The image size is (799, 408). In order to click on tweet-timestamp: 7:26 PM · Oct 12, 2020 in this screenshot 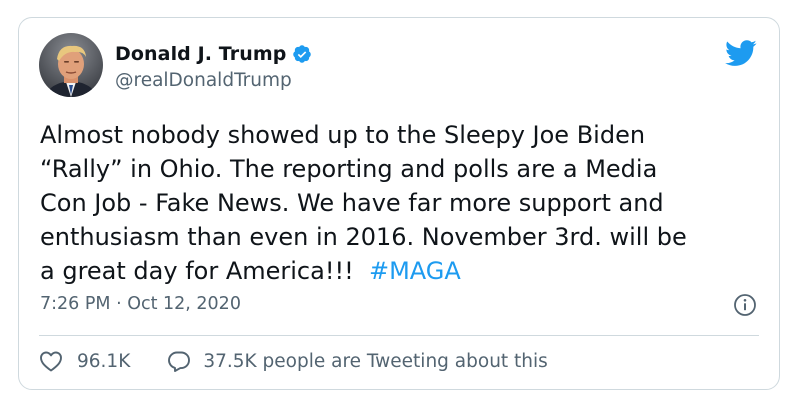, I will do `click(140, 304)`.